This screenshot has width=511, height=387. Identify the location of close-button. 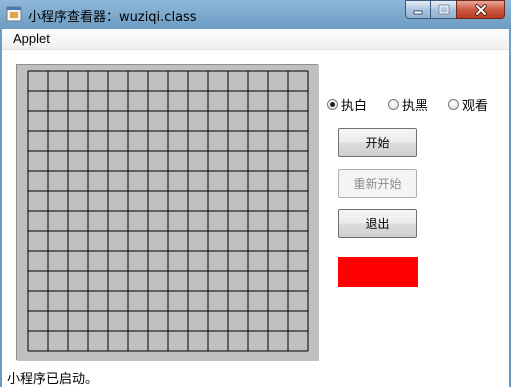
(480, 9).